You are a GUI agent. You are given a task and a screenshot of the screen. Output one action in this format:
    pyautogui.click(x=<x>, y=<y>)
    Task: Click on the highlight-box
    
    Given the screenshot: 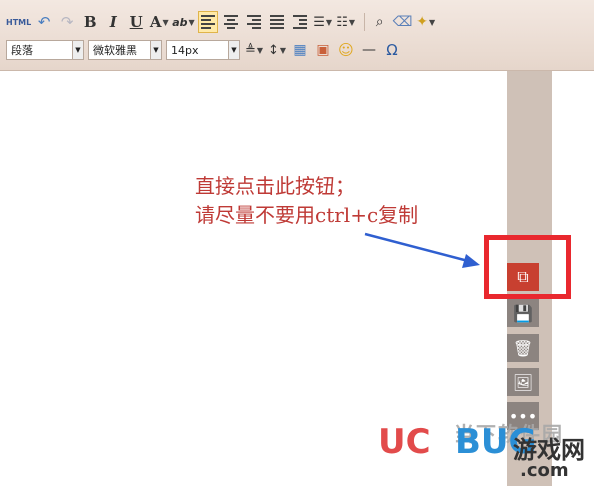 What is the action you would take?
    pyautogui.click(x=527, y=267)
    